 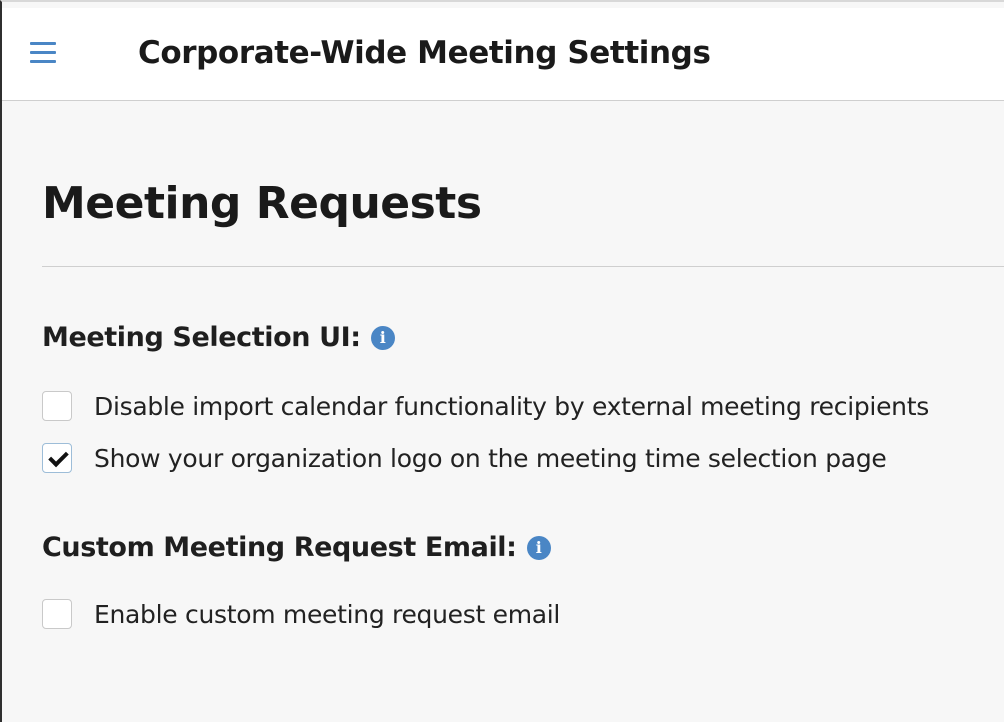 I want to click on top-header: Corporate-Wide Meeting Settings, so click(x=503, y=54).